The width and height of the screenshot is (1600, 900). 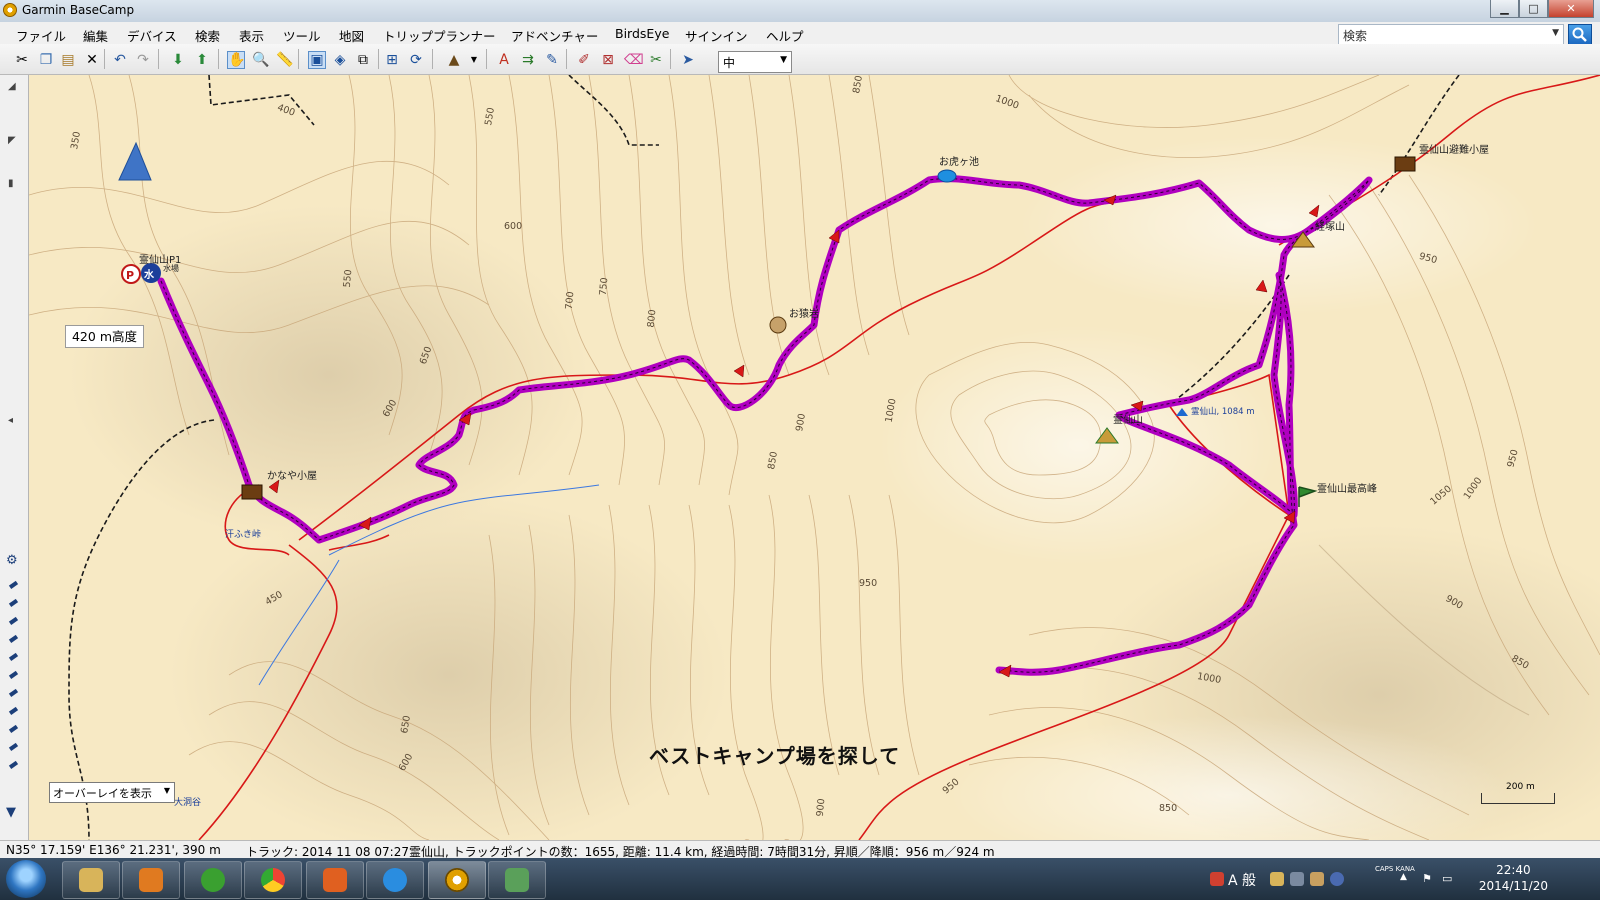 I want to click on search-input: 検索 ▼, so click(x=1451, y=34).